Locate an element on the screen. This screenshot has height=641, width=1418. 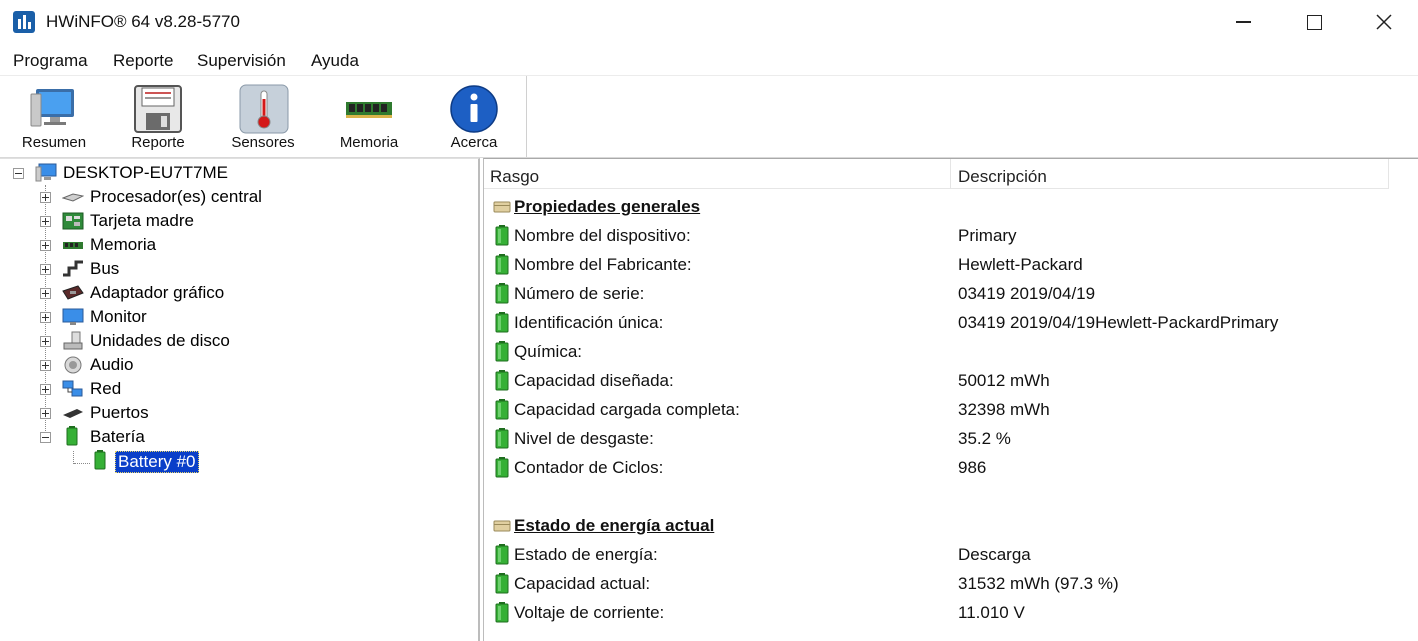
row-description: 31532 mWh (97.3 %) is located at coordinates (1038, 583).